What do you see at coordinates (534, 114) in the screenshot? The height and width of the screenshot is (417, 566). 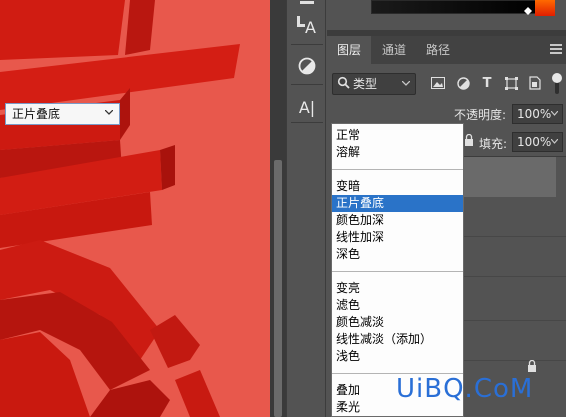 I see `opacity-value: 100%` at bounding box center [534, 114].